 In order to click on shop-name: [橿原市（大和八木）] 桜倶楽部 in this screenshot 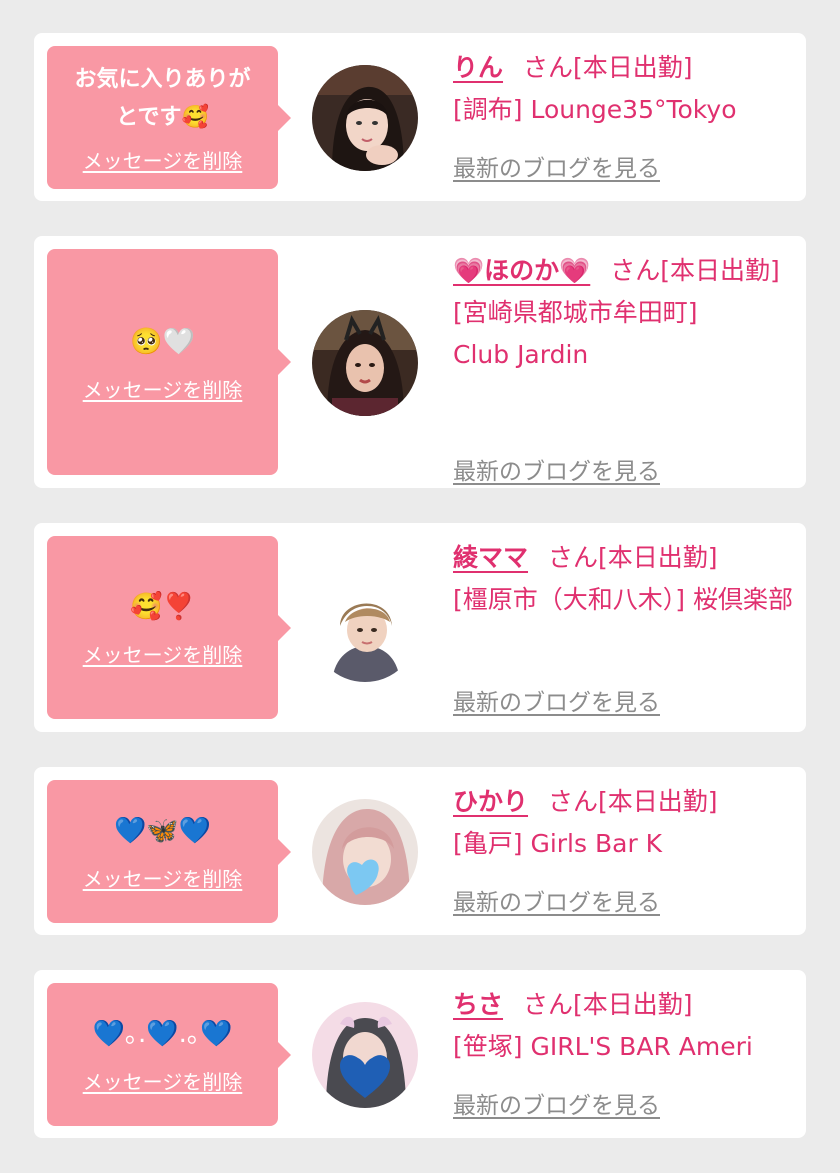, I will do `click(623, 599)`.